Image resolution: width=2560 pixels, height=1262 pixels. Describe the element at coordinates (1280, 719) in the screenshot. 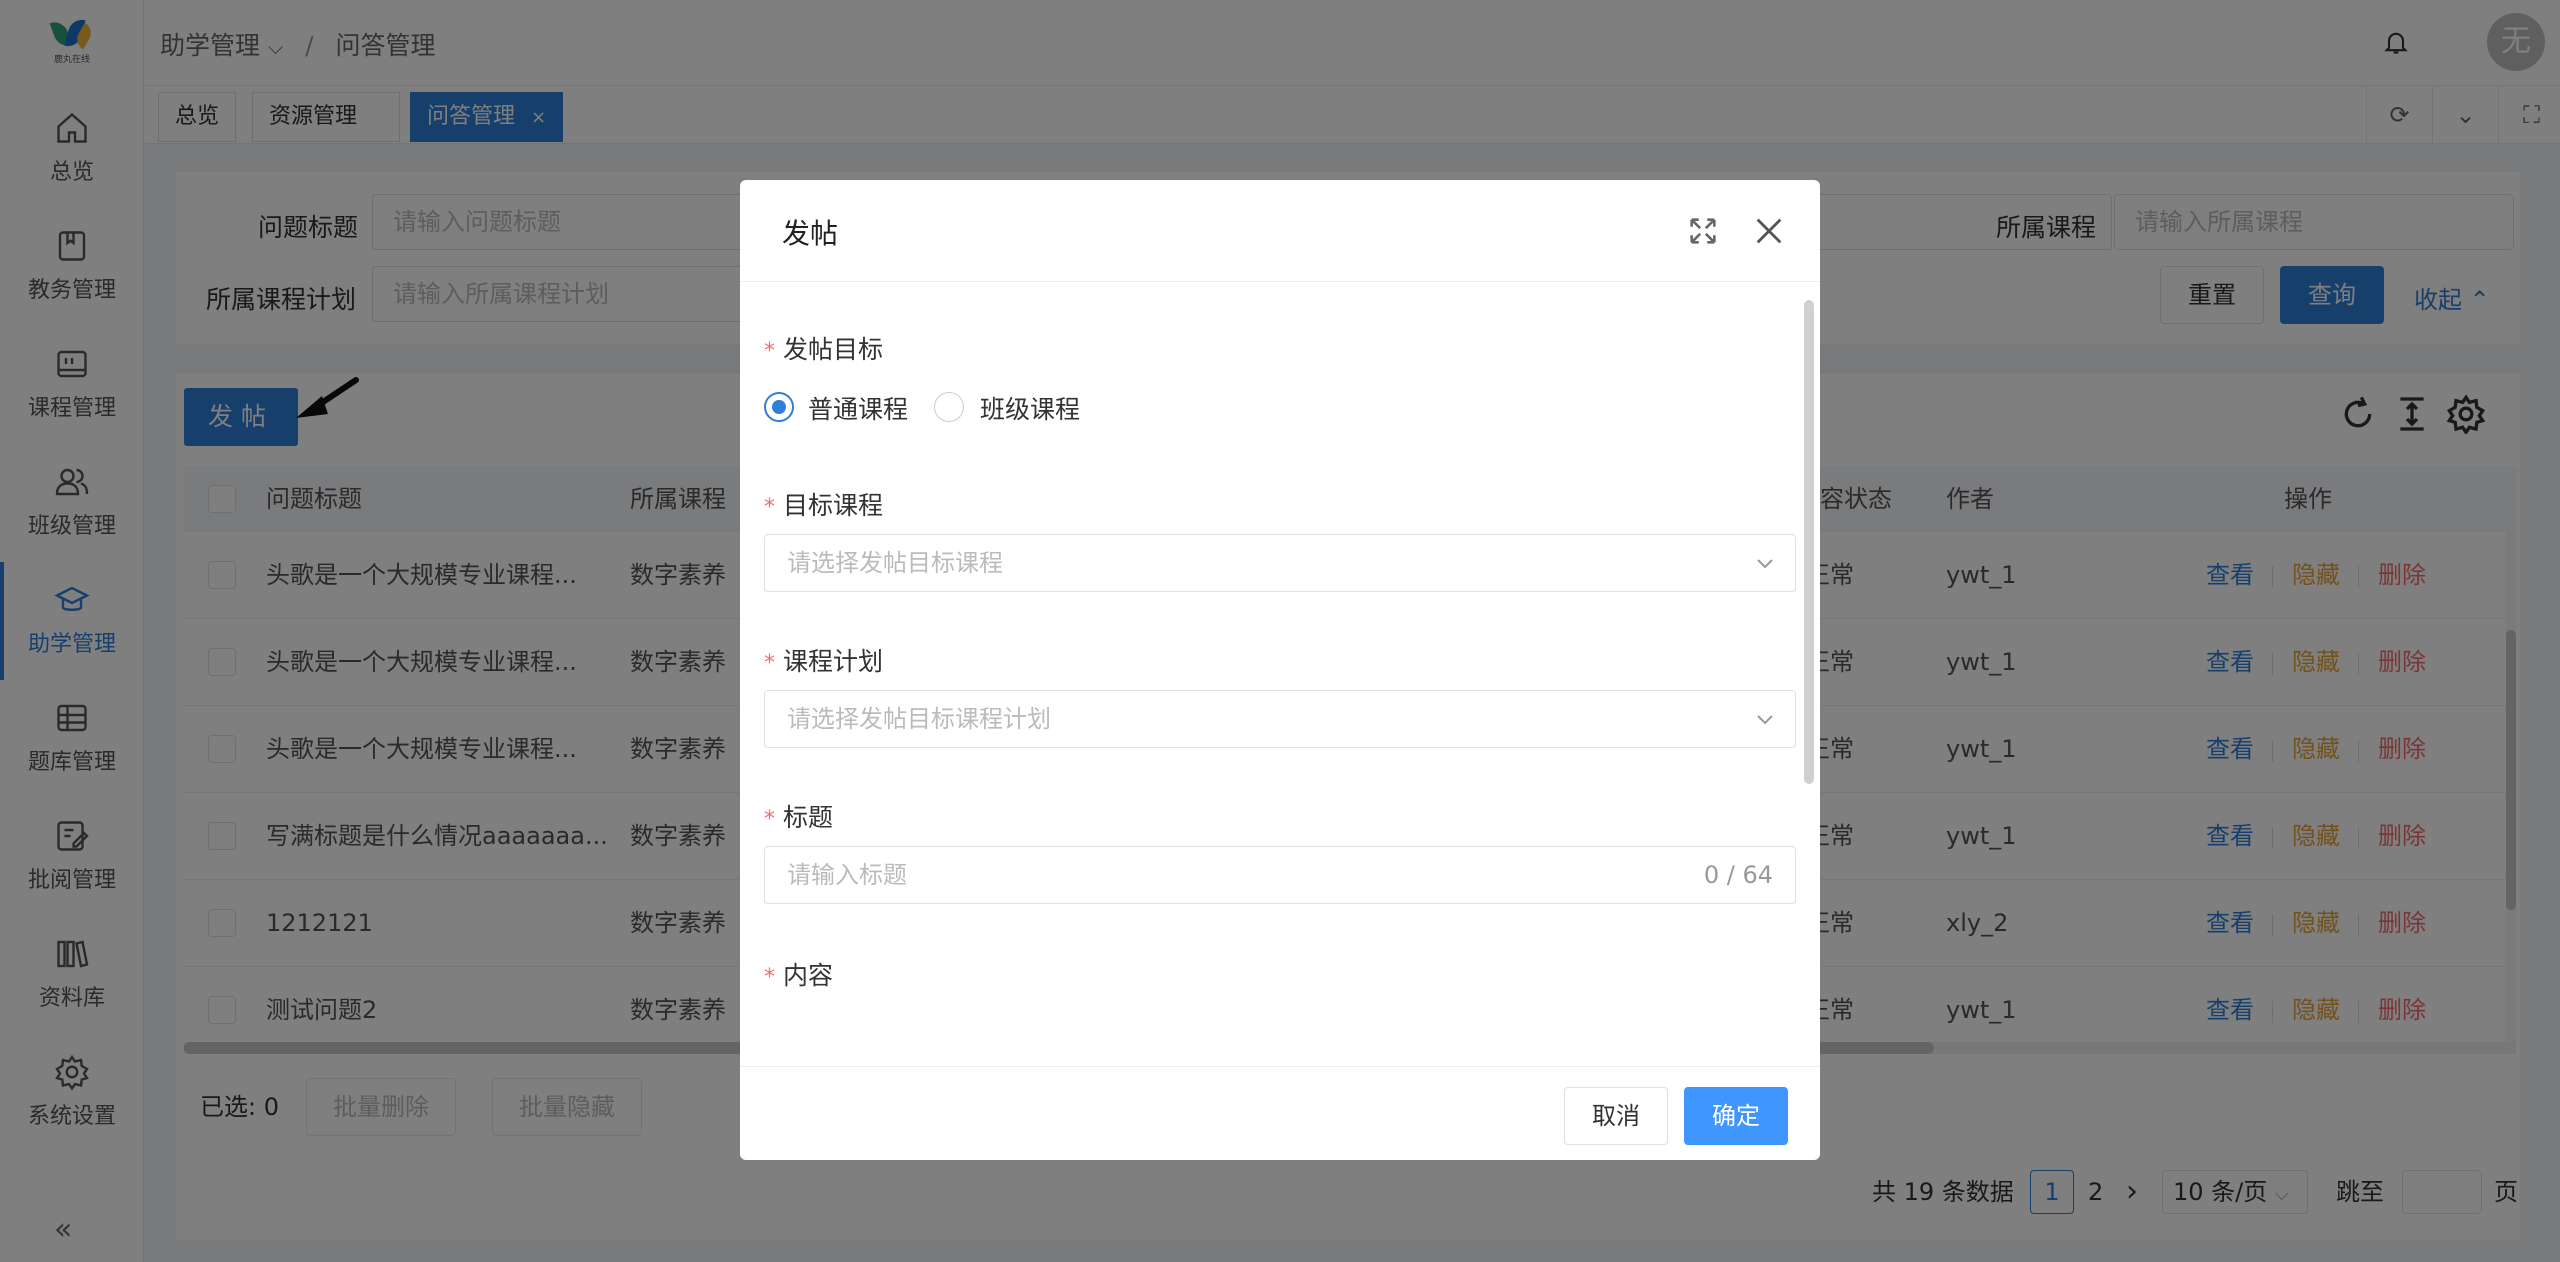

I see `course-plan-select: 请选择发帖目标课程计划` at that location.